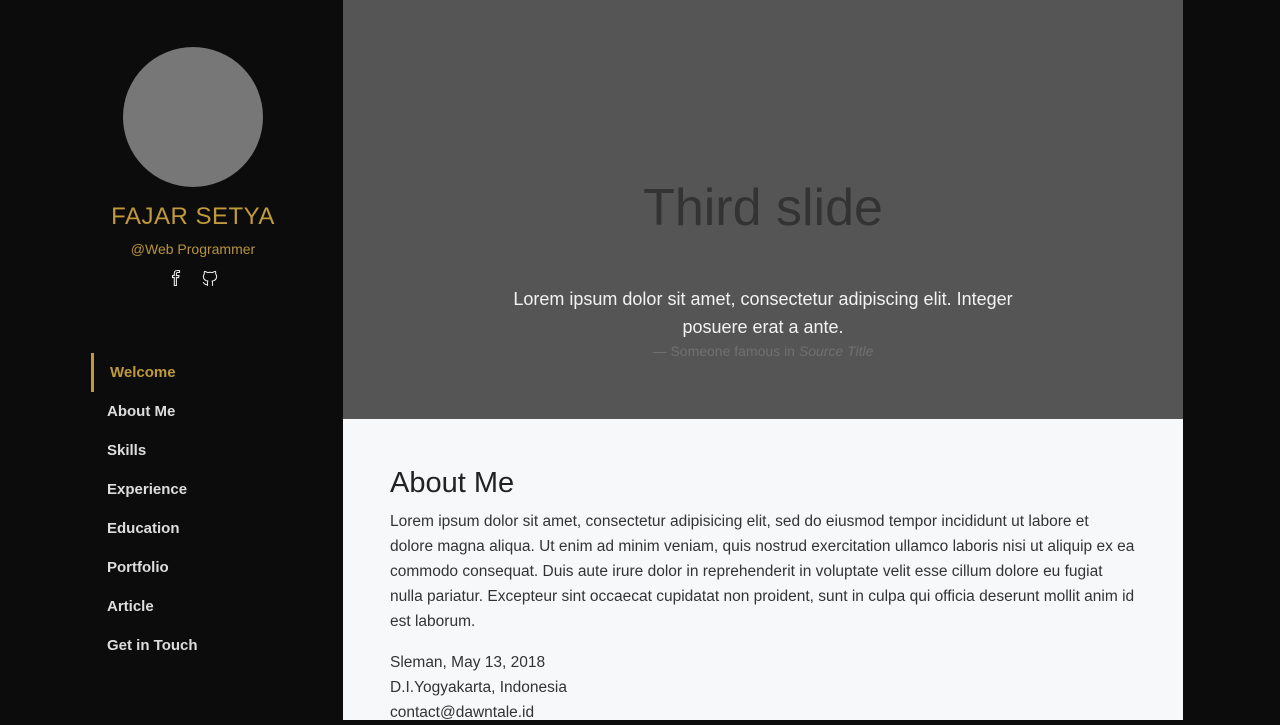 This screenshot has width=1280, height=725. What do you see at coordinates (201, 567) in the screenshot?
I see `nav-item-portfolio: Portfolio` at bounding box center [201, 567].